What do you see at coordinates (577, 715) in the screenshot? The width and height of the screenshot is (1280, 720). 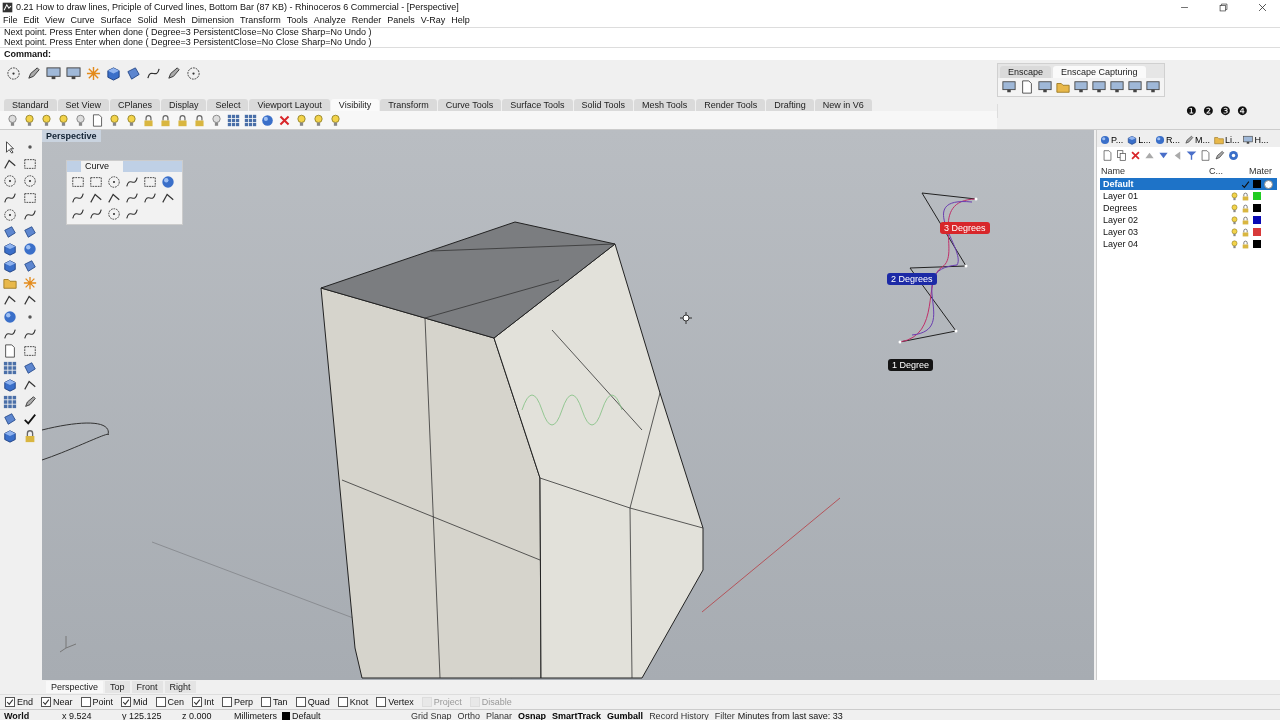 I see `status-toggle: SmartTrack` at bounding box center [577, 715].